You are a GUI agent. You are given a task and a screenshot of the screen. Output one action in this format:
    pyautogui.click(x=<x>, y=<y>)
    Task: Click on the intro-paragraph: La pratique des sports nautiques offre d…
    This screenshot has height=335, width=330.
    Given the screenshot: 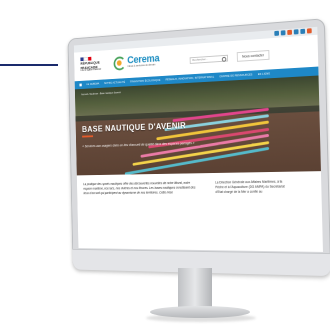 What is the action you would take?
    pyautogui.click(x=140, y=188)
    